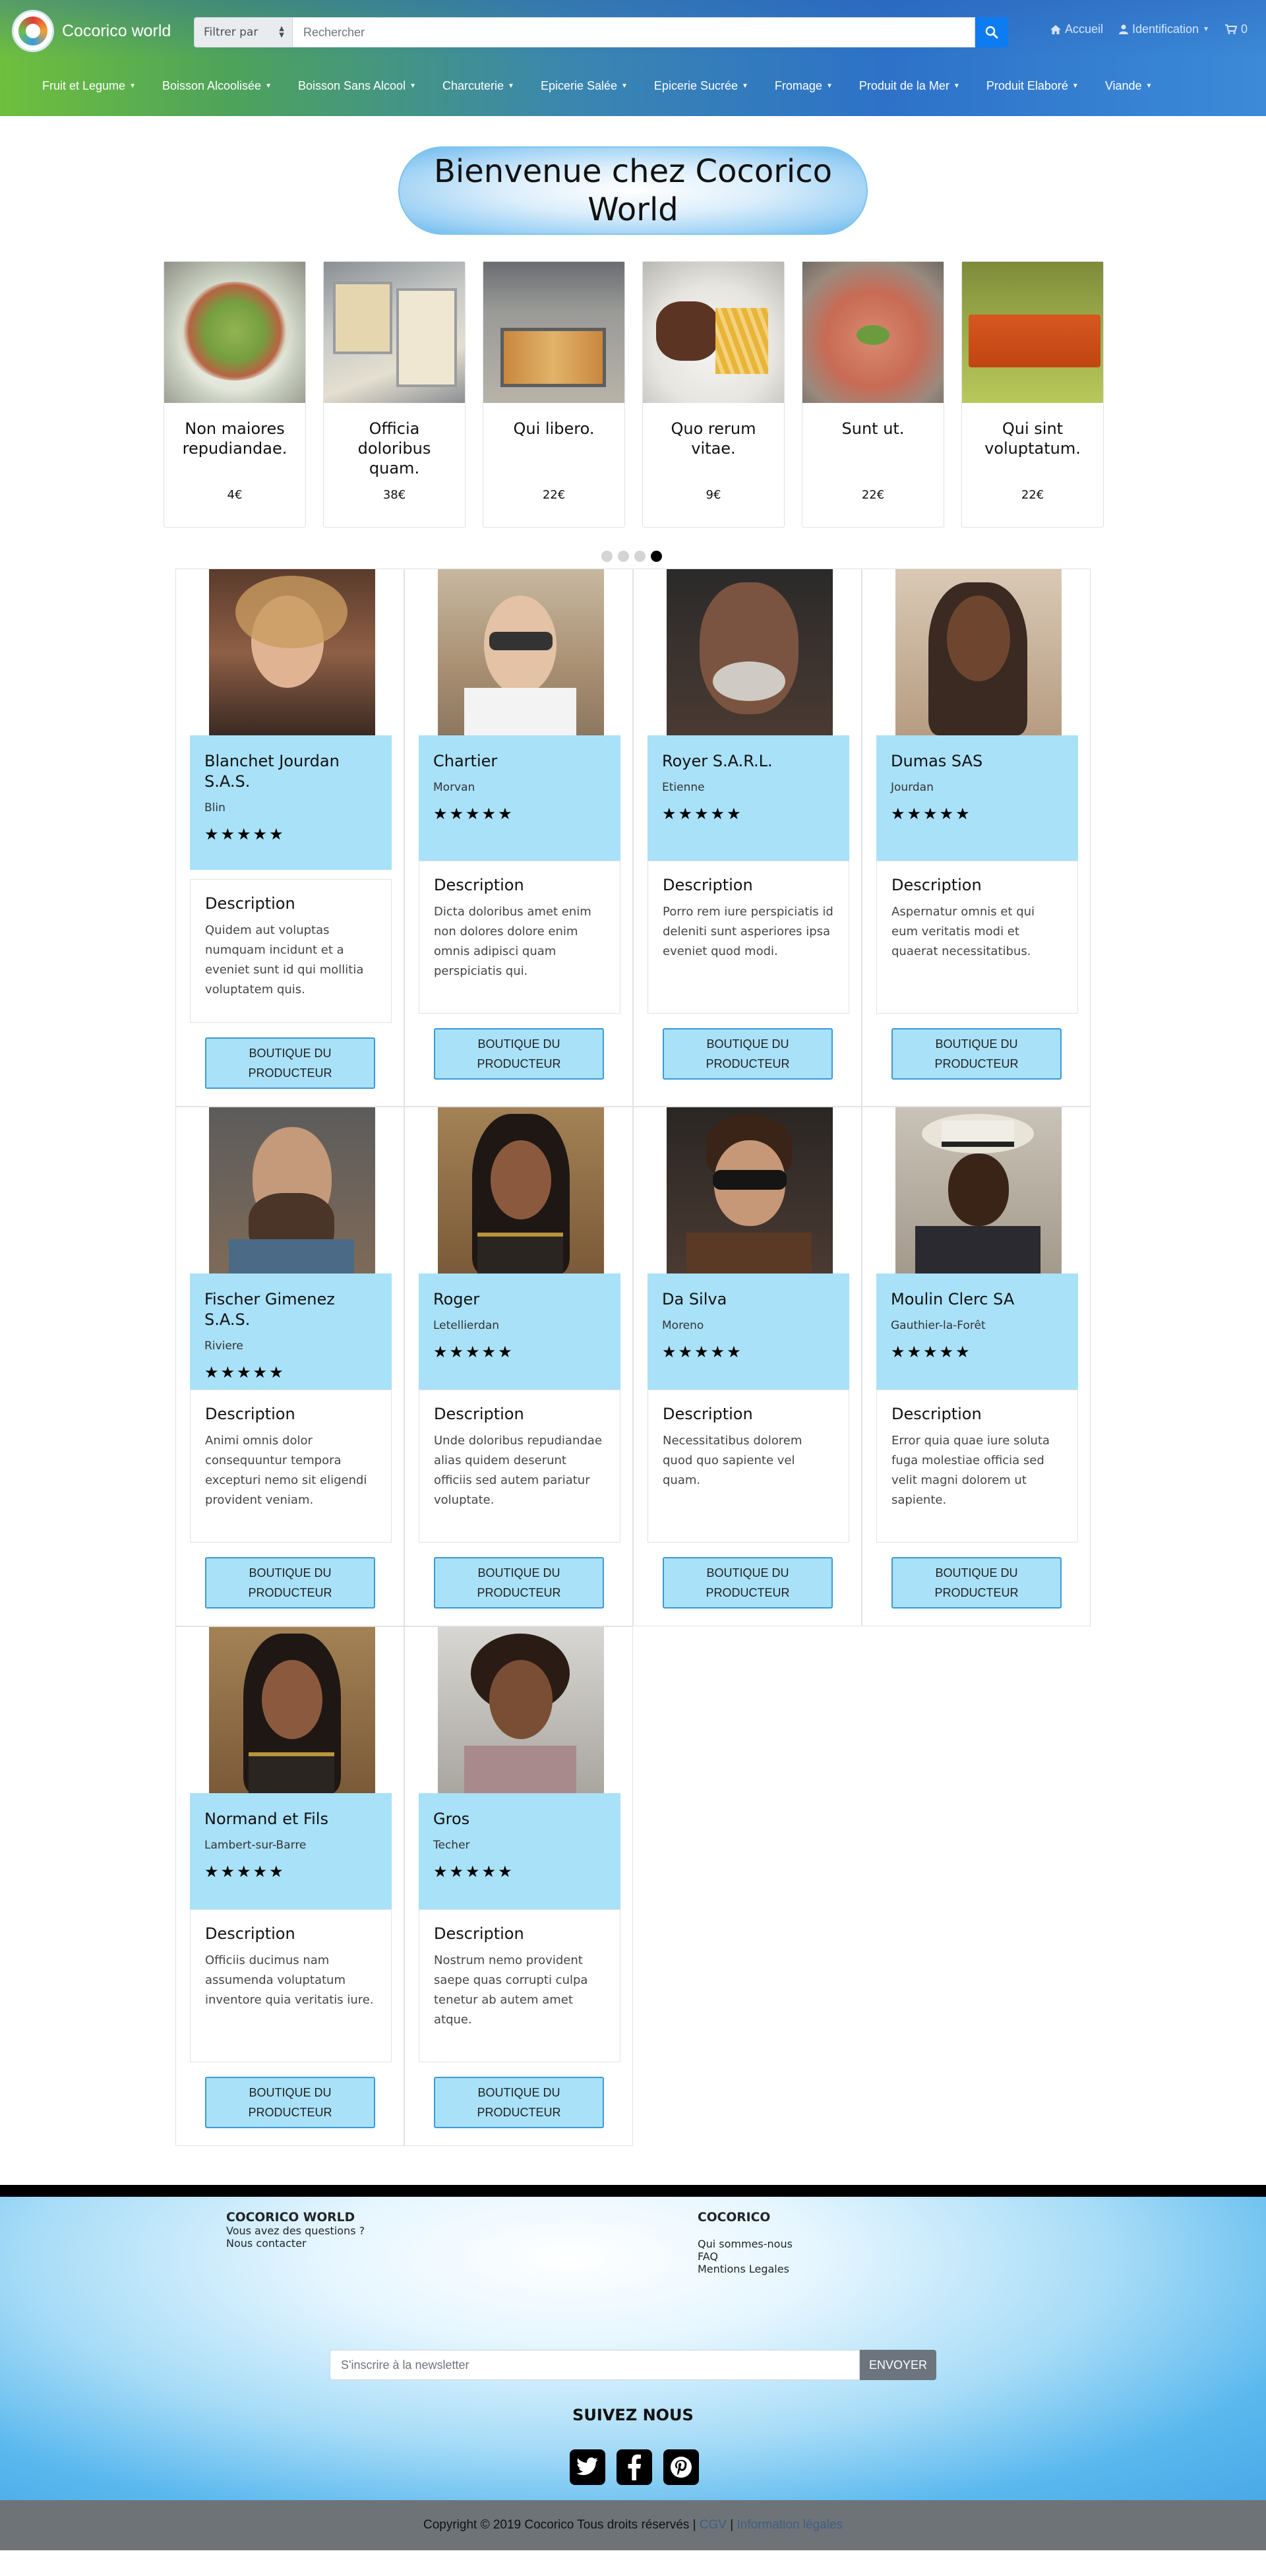  I want to click on brand: Cocorico world, so click(91, 31).